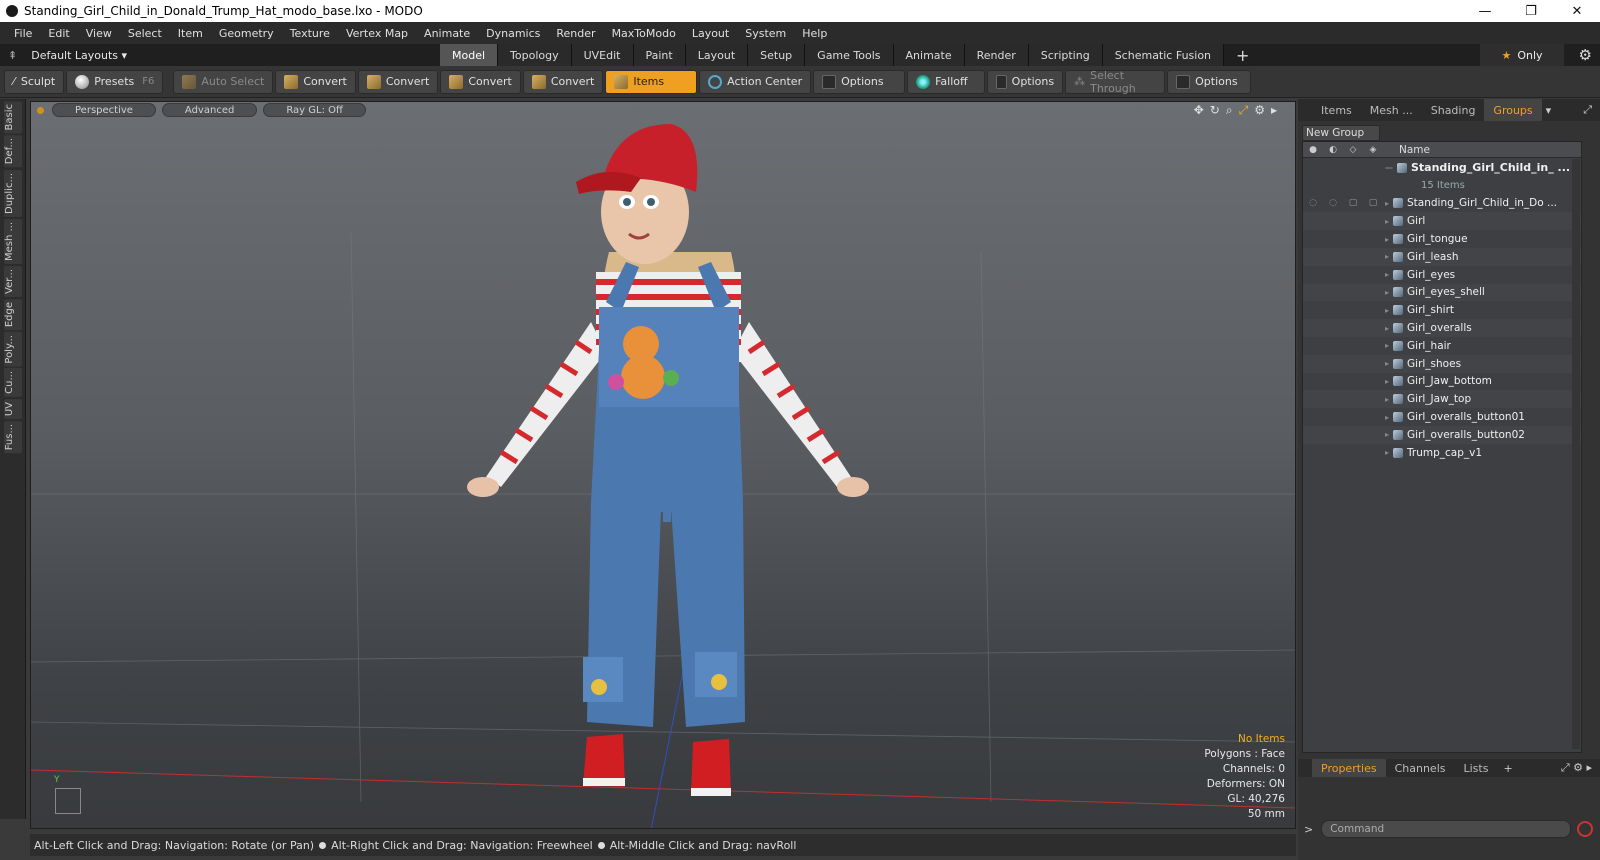 The height and width of the screenshot is (860, 1600). Describe the element at coordinates (710, 33) in the screenshot. I see `menu-layout: Layout` at that location.